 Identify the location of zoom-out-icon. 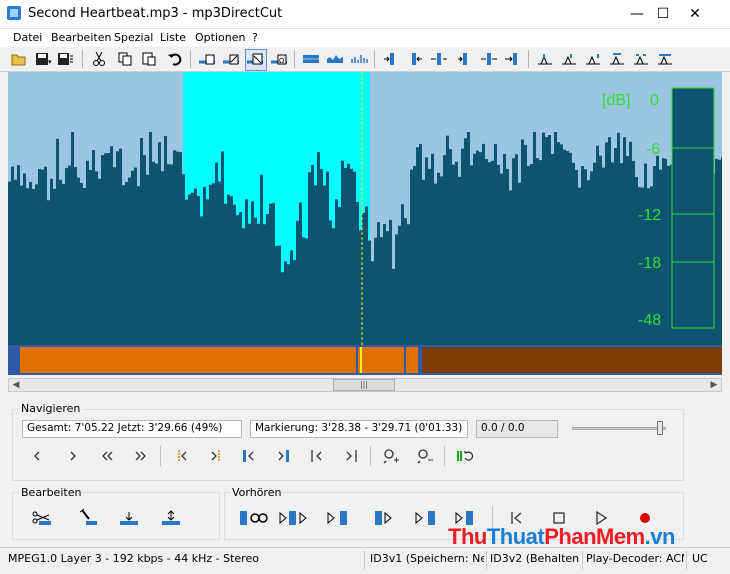
(425, 456).